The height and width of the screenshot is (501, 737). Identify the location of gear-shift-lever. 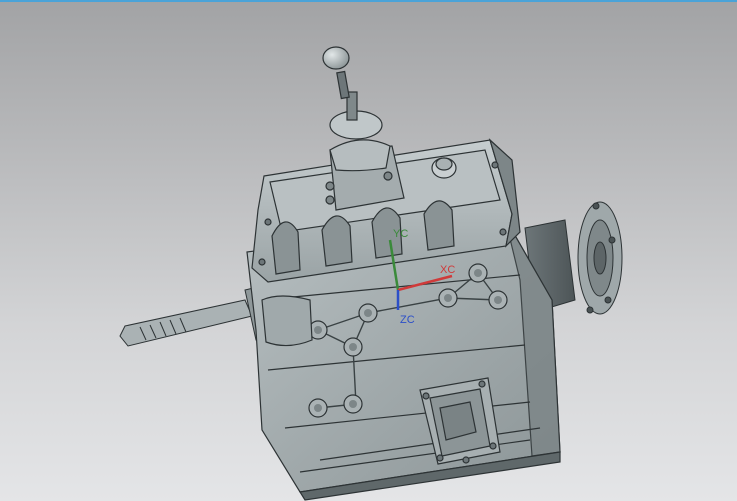
(363, 128).